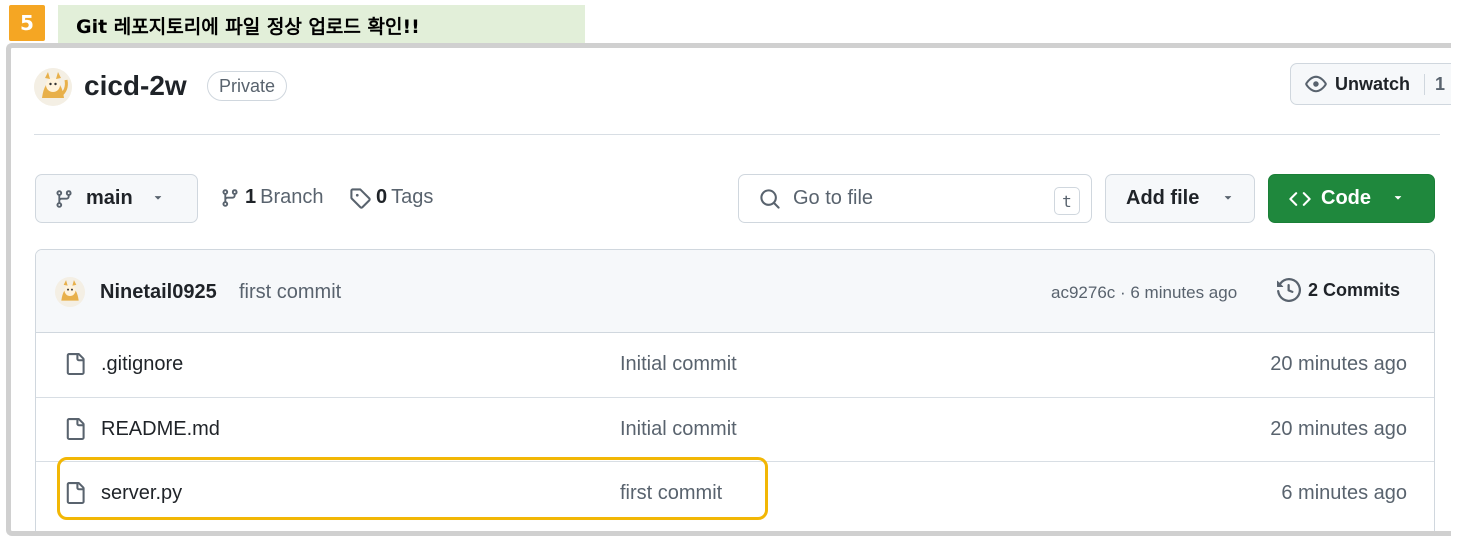  Describe the element at coordinates (251, 197) in the screenshot. I see `branch-count: 1` at that location.